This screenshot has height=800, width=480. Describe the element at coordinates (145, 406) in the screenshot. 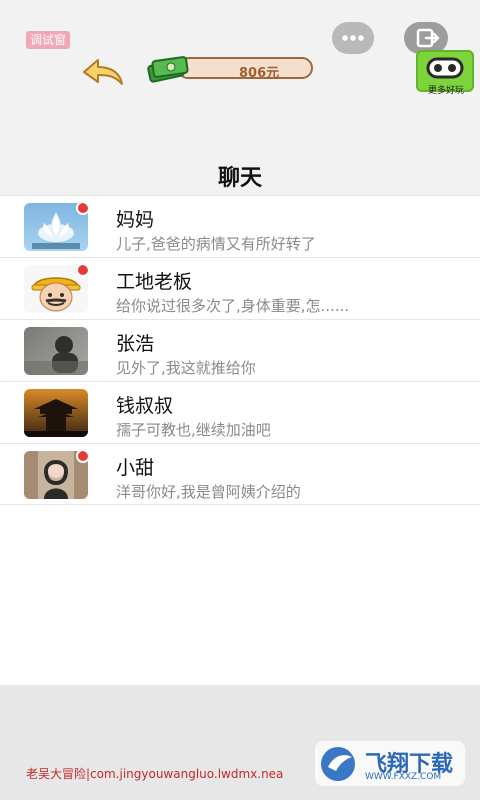

I see `chat-name: 钱叔叔` at that location.